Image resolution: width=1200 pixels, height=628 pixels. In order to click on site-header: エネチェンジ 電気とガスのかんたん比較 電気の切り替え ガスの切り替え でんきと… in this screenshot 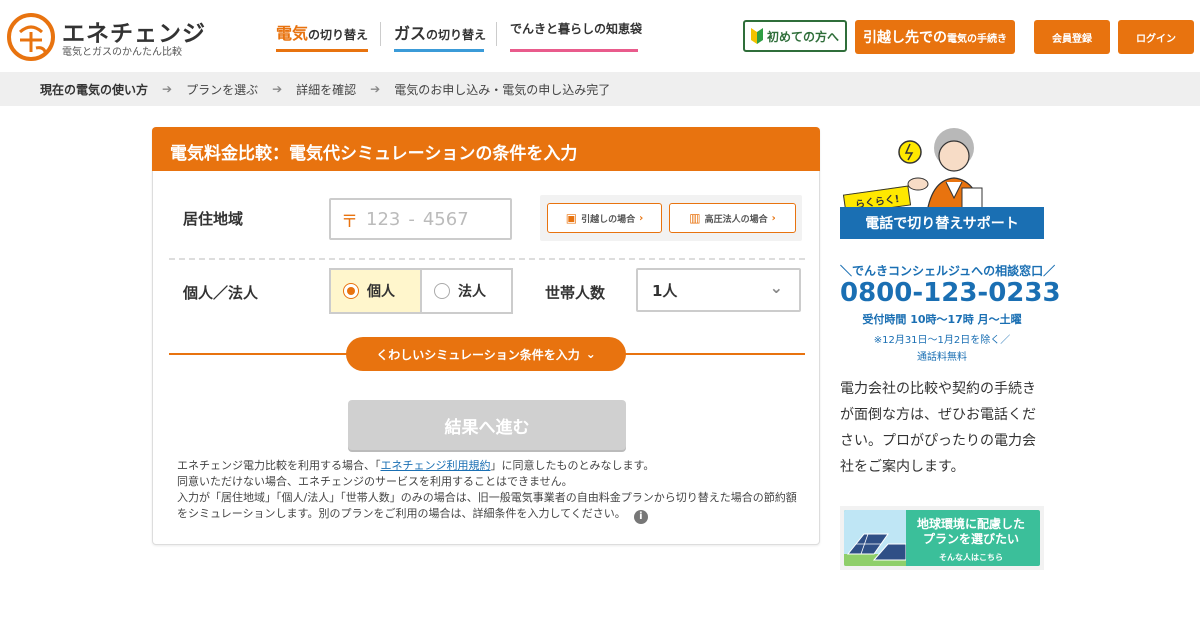, I will do `click(600, 36)`.